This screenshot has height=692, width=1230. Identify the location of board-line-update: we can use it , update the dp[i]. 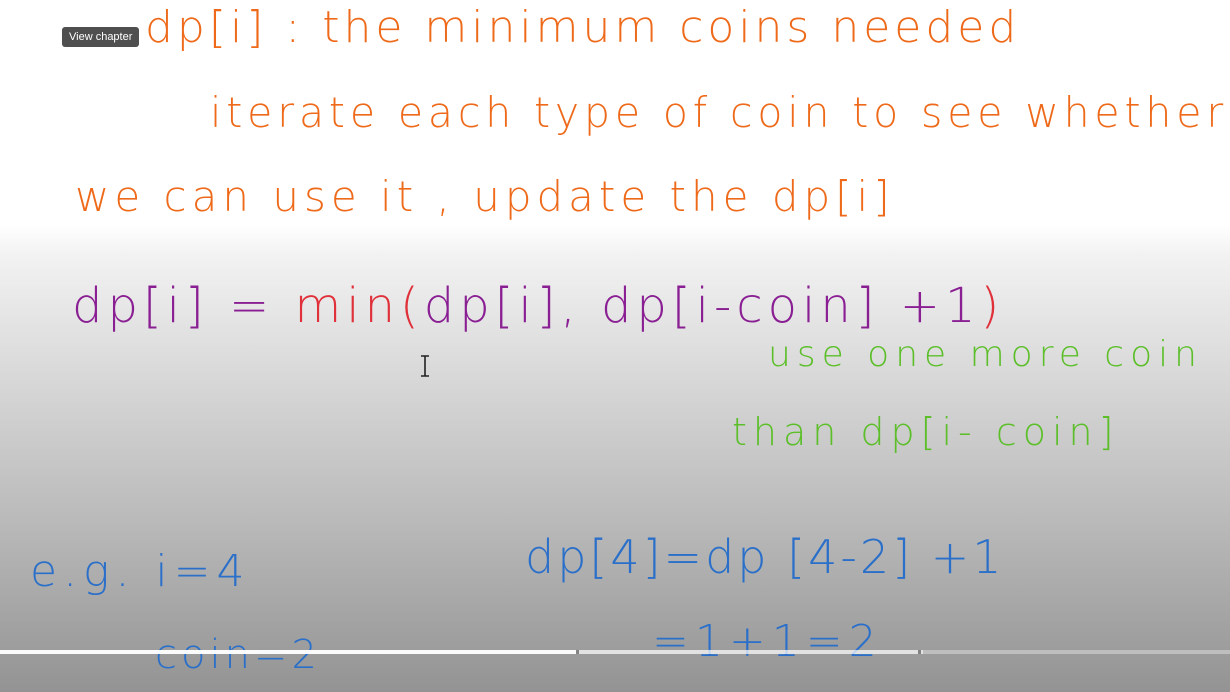
(485, 196).